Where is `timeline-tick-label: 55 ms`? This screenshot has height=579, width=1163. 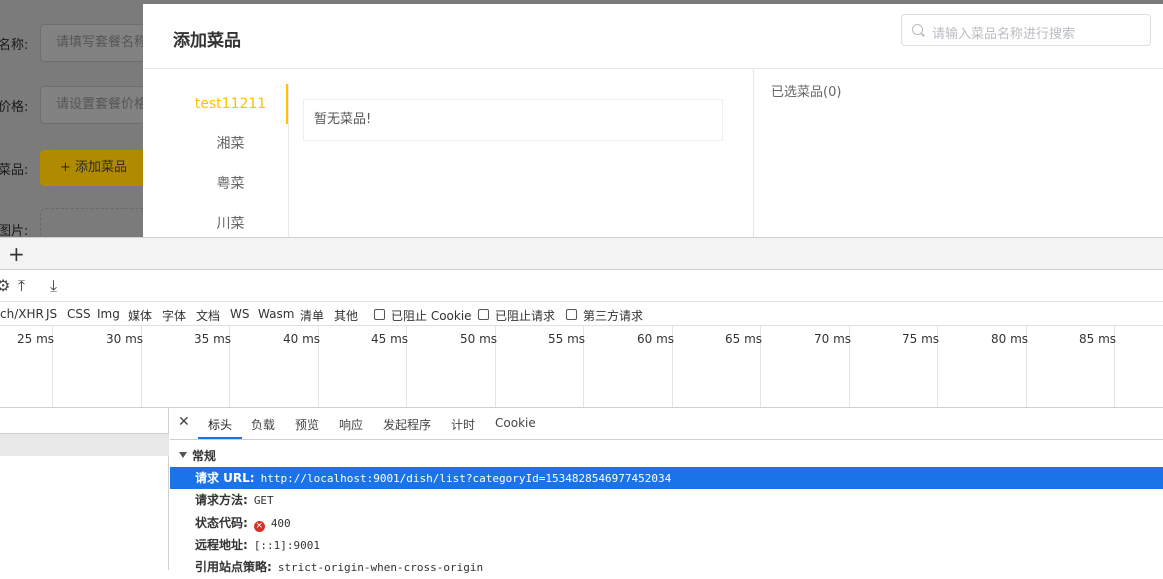 timeline-tick-label: 55 ms is located at coordinates (567, 339).